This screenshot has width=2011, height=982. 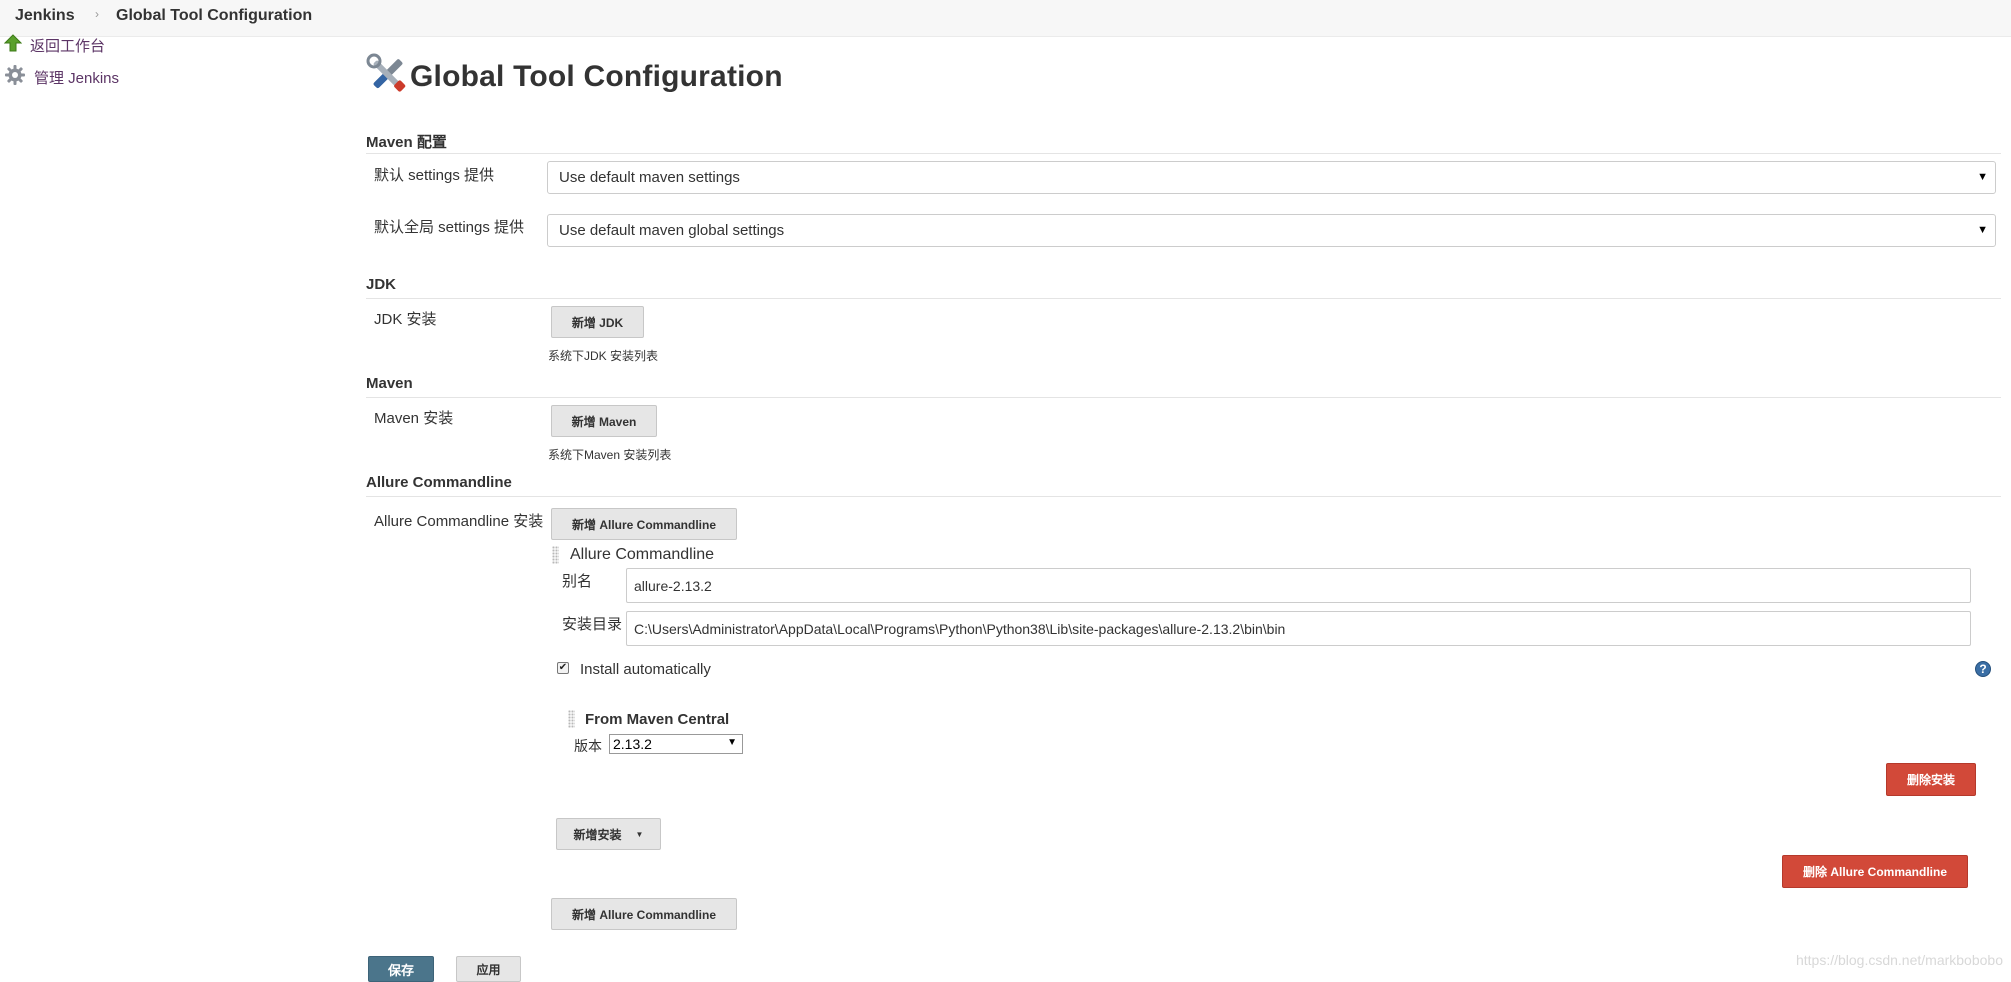 I want to click on page-title: Global Tool Configuration, so click(x=574, y=76).